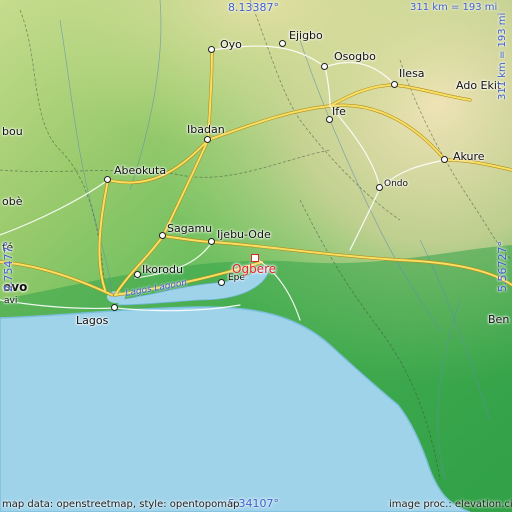 The height and width of the screenshot is (512, 512). What do you see at coordinates (211, 241) in the screenshot?
I see `ijebu-ode-marker` at bounding box center [211, 241].